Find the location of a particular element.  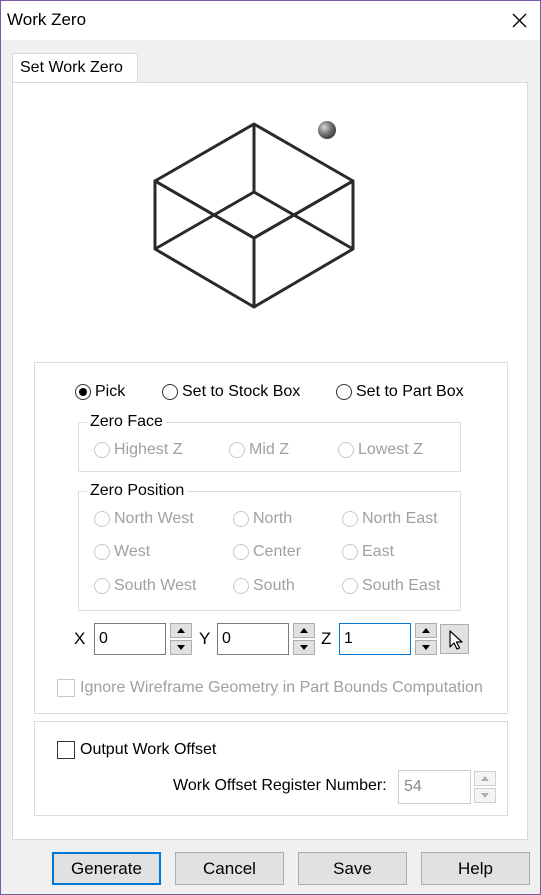

z-spin-up-icon is located at coordinates (426, 630).